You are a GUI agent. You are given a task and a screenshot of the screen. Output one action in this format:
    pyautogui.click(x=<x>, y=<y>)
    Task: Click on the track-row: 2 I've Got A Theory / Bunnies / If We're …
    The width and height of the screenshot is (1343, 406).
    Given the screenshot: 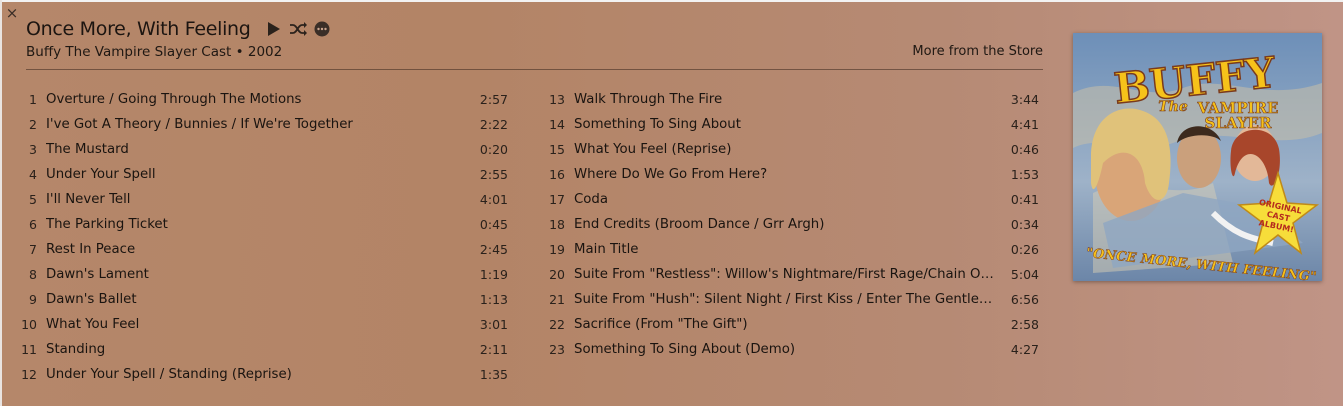 What is the action you would take?
    pyautogui.click(x=264, y=124)
    